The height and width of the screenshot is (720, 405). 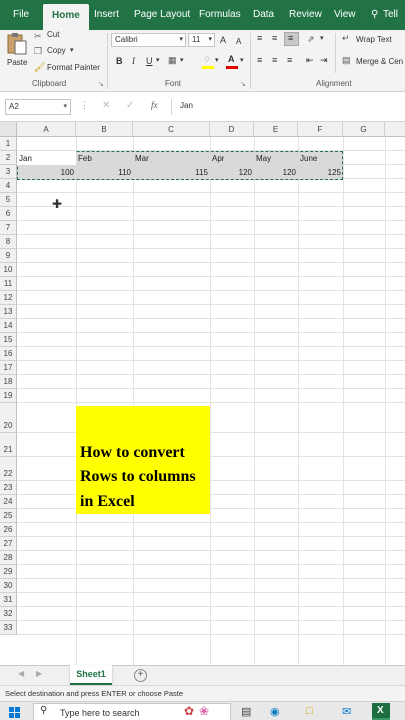 I want to click on sheet-tab-sheet1: Sheet1, so click(x=91, y=675).